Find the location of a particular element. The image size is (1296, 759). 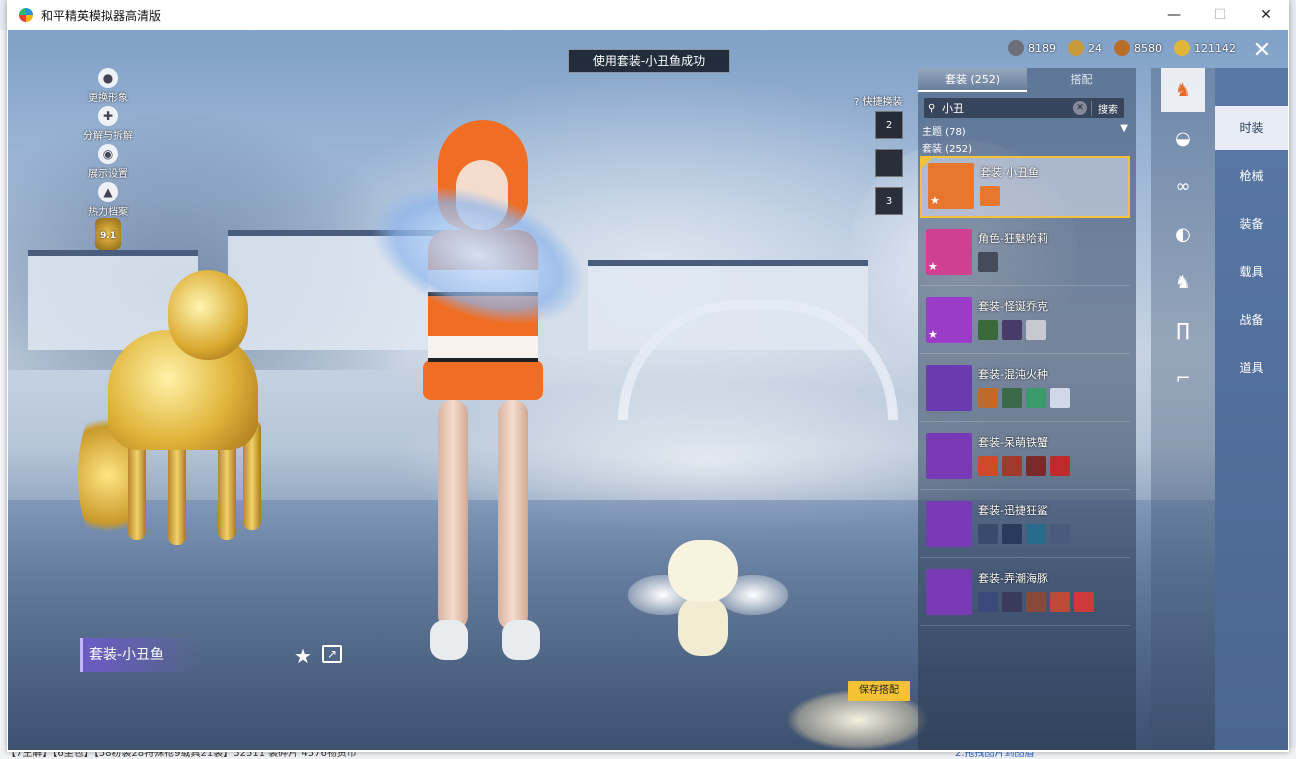

menu-props: 道具 is located at coordinates (1251, 368).